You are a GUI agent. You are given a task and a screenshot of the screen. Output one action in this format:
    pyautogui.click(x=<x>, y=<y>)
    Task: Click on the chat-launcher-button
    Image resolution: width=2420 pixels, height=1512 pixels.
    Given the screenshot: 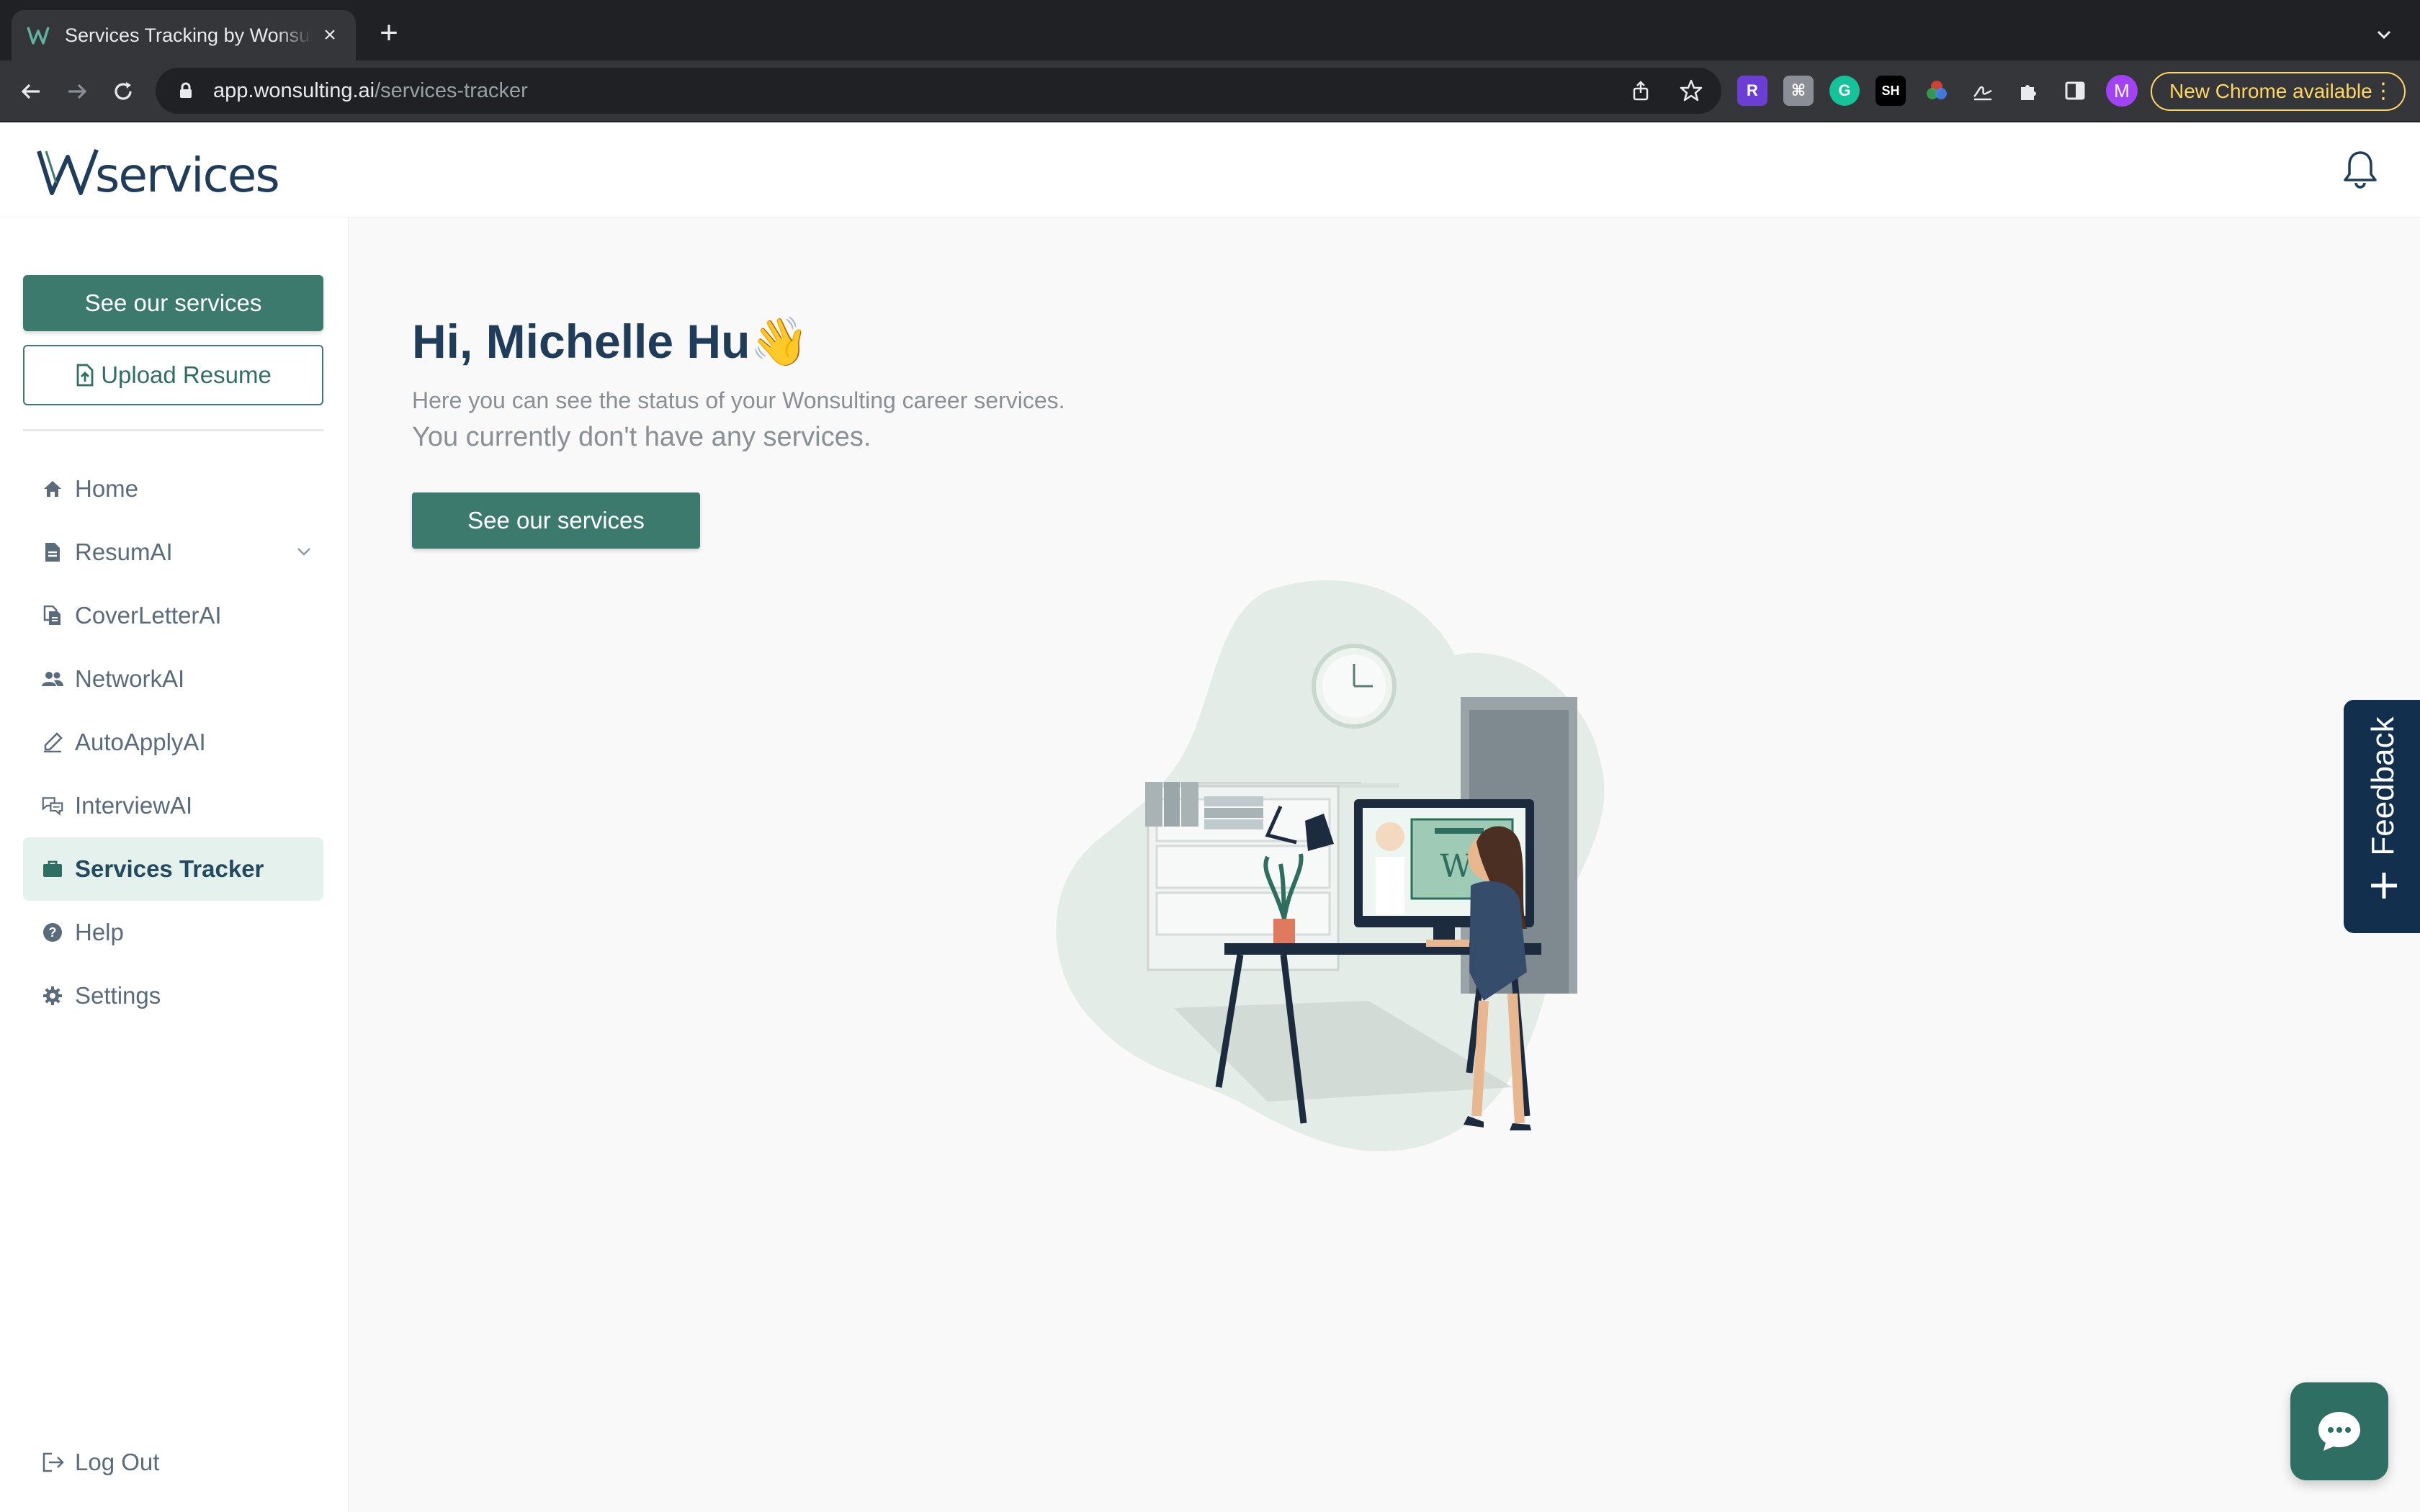 What is the action you would take?
    pyautogui.click(x=2339, y=1431)
    